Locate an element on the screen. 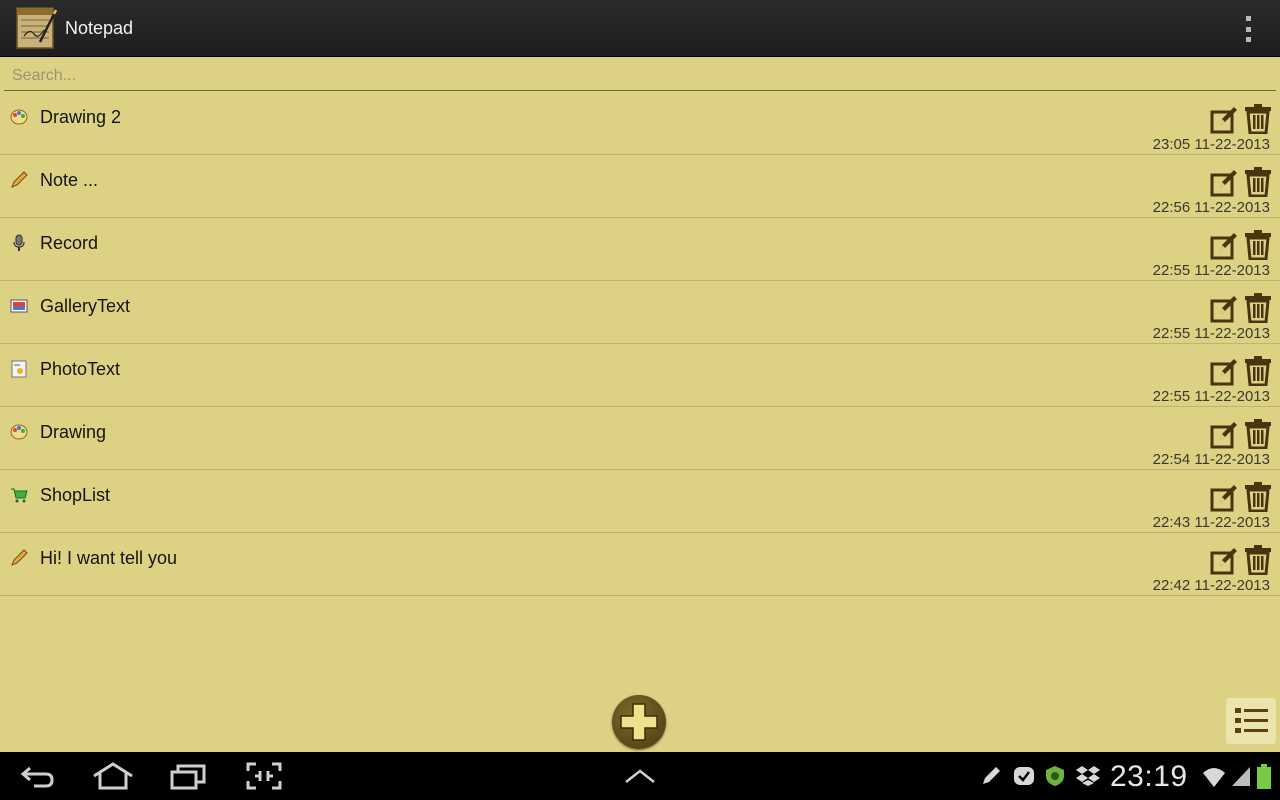 This screenshot has width=1280, height=800. gallery-note-icon is located at coordinates (19, 306).